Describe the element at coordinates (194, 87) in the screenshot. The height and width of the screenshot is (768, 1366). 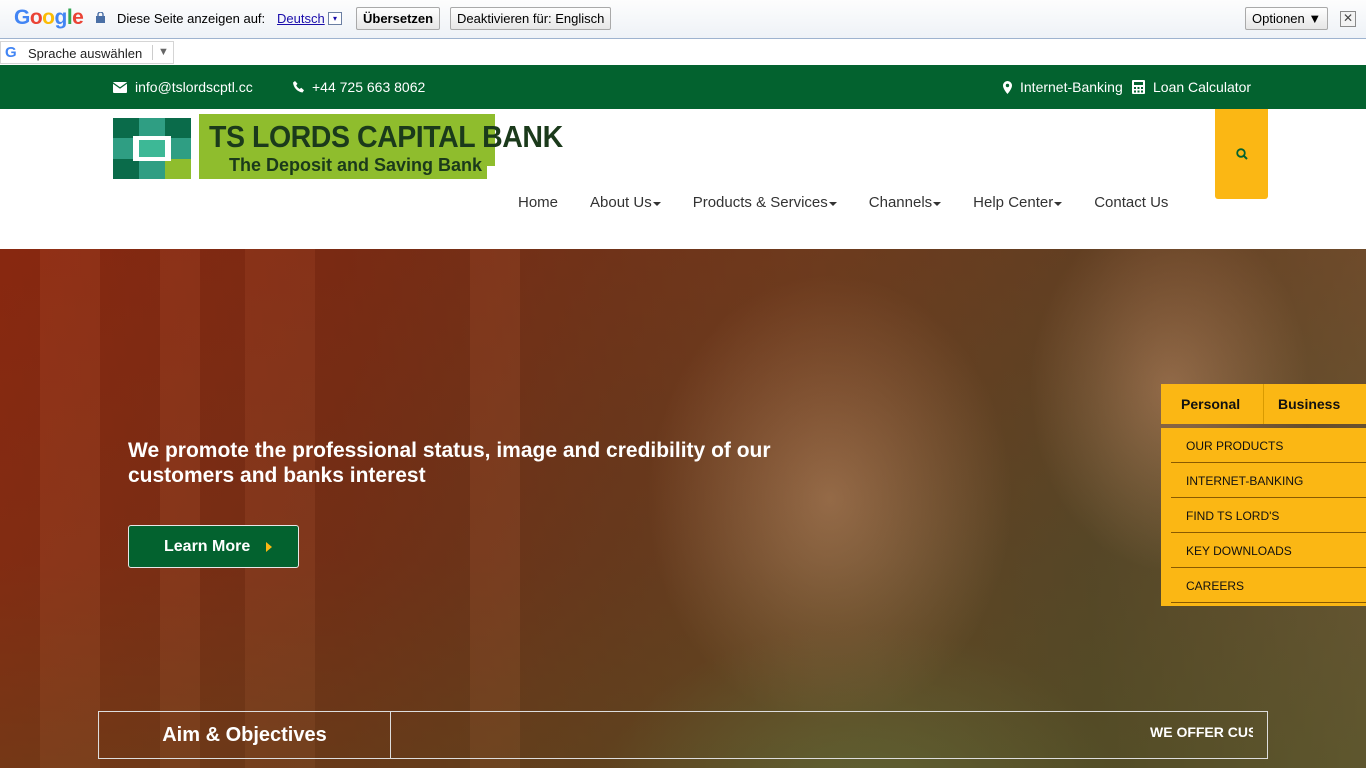
I see `email-text: info@tslordscptl.cc` at that location.